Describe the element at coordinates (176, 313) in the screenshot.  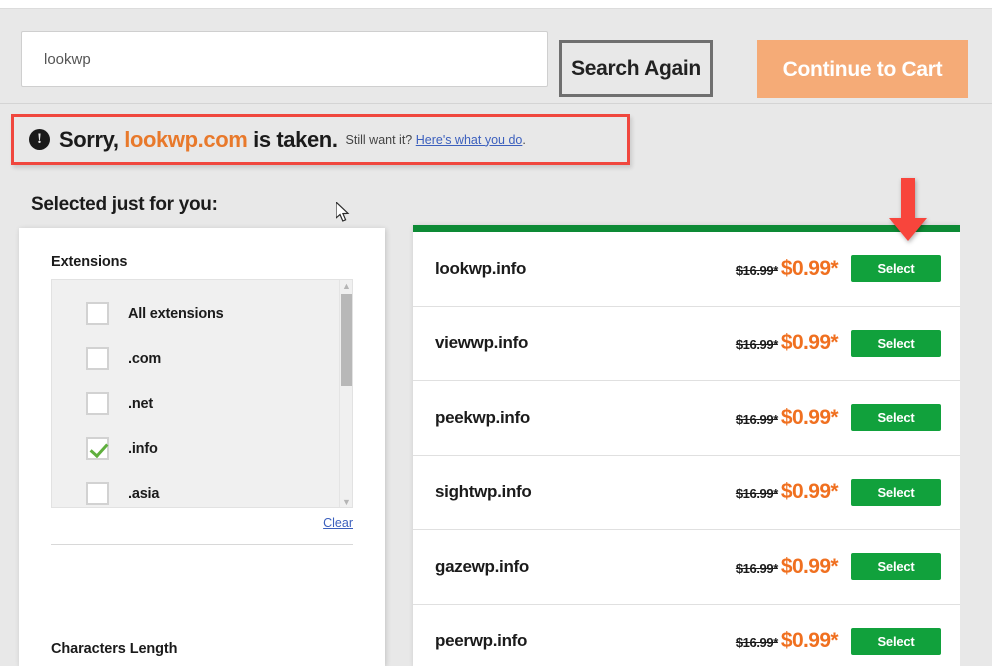
I see `extension-label: All extensions` at that location.